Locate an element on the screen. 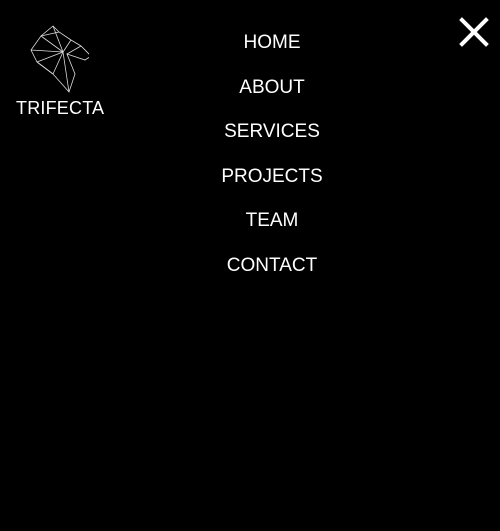  nav-projects: PROJECTS is located at coordinates (272, 186).